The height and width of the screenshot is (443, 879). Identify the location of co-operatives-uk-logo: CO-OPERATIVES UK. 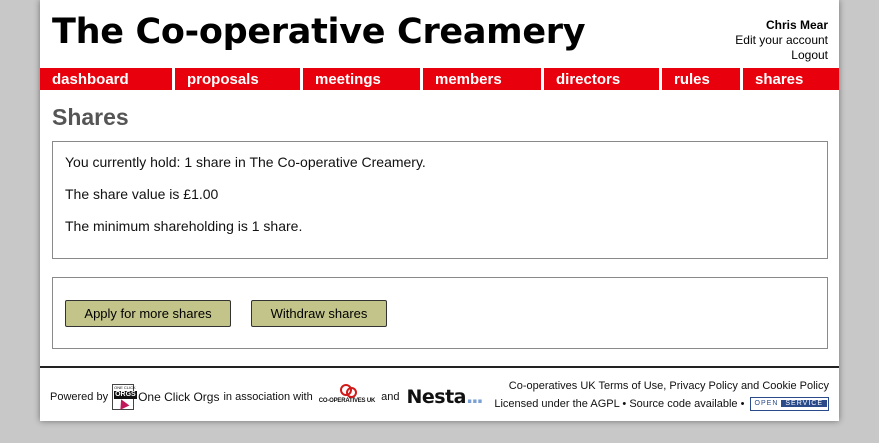
(347, 394).